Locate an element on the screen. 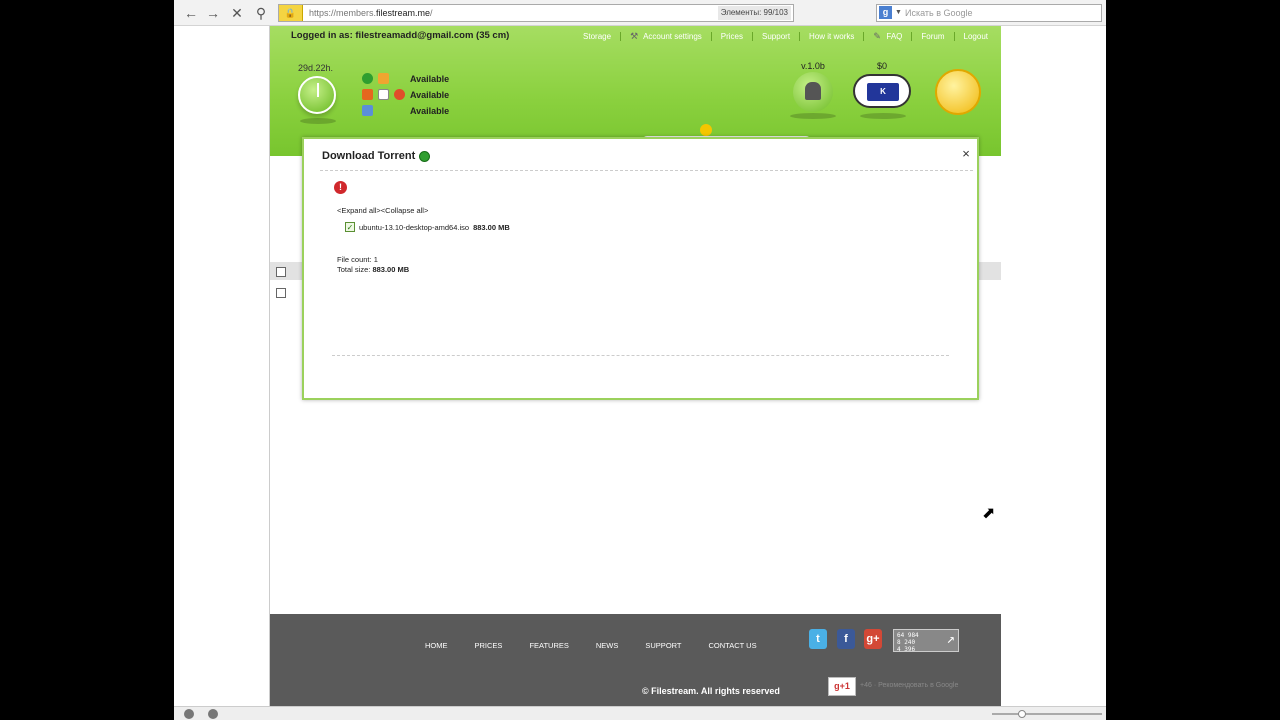 The width and height of the screenshot is (1280, 720). total-size-label: Total size: is located at coordinates (355, 269).